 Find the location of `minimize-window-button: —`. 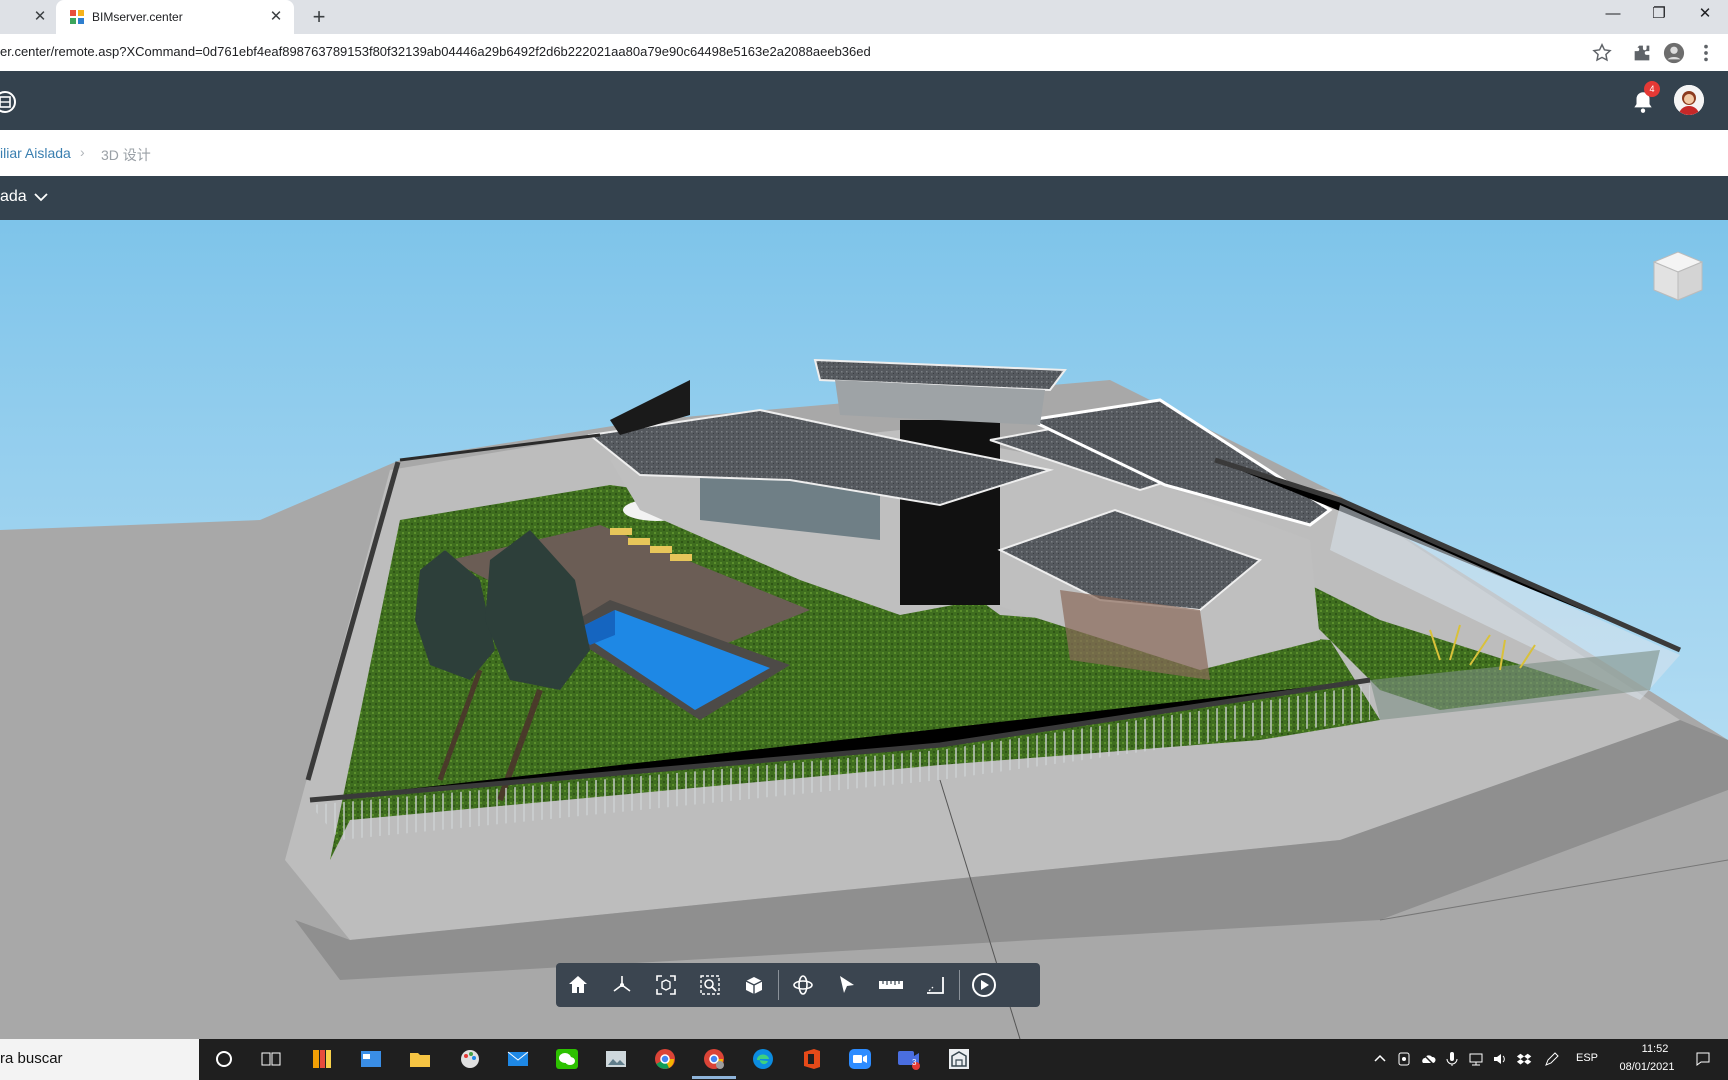

minimize-window-button: — is located at coordinates (1613, 15).